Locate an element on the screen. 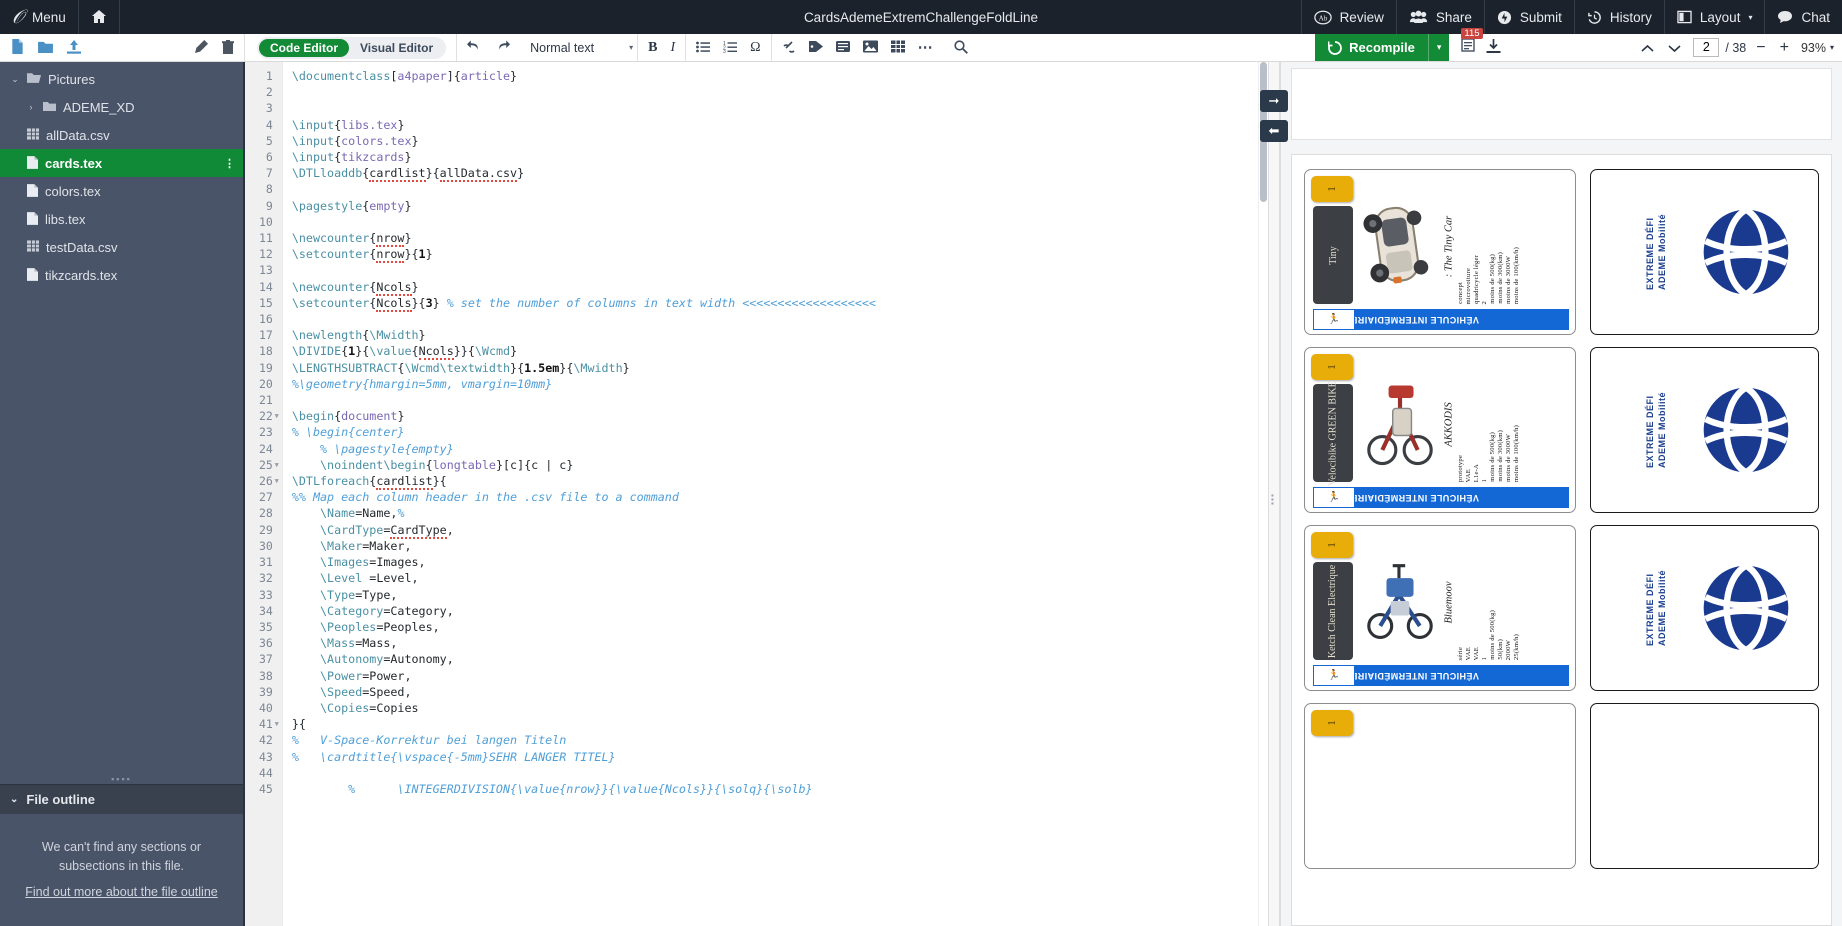 The image size is (1842, 926). table-icon is located at coordinates (897, 47).